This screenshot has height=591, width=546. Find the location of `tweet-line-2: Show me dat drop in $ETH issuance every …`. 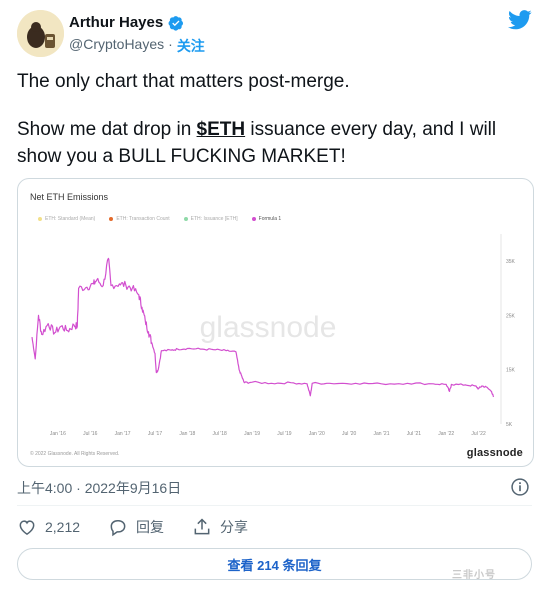

tweet-line-2: Show me dat drop in $ETH issuance every … is located at coordinates (274, 143).